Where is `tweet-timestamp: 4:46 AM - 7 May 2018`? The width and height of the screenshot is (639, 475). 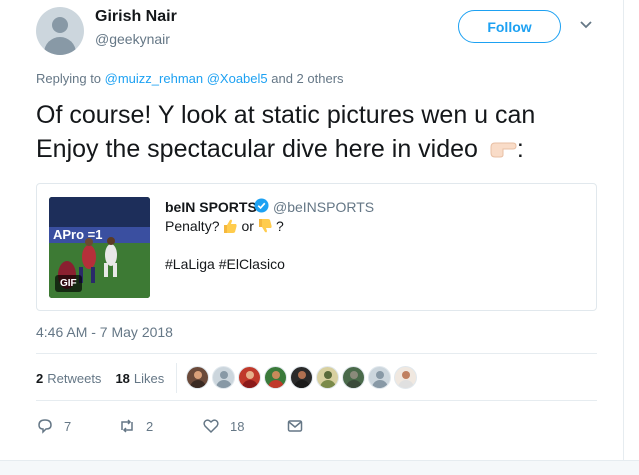
tweet-timestamp: 4:46 AM - 7 May 2018 is located at coordinates (104, 332).